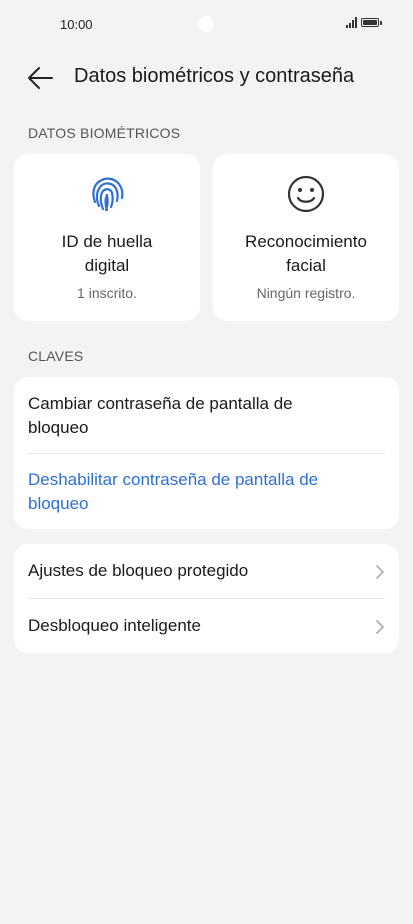 The image size is (413, 924). I want to click on fingerprint-title: ID de huella digital, so click(107, 254).